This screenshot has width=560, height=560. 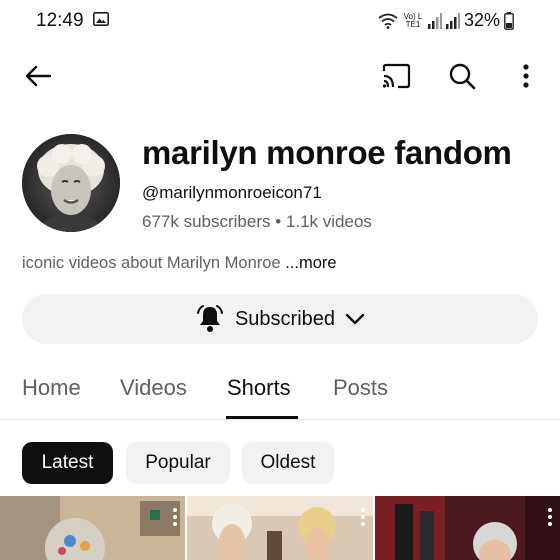 What do you see at coordinates (262, 417) in the screenshot?
I see `active-tab-indicator` at bounding box center [262, 417].